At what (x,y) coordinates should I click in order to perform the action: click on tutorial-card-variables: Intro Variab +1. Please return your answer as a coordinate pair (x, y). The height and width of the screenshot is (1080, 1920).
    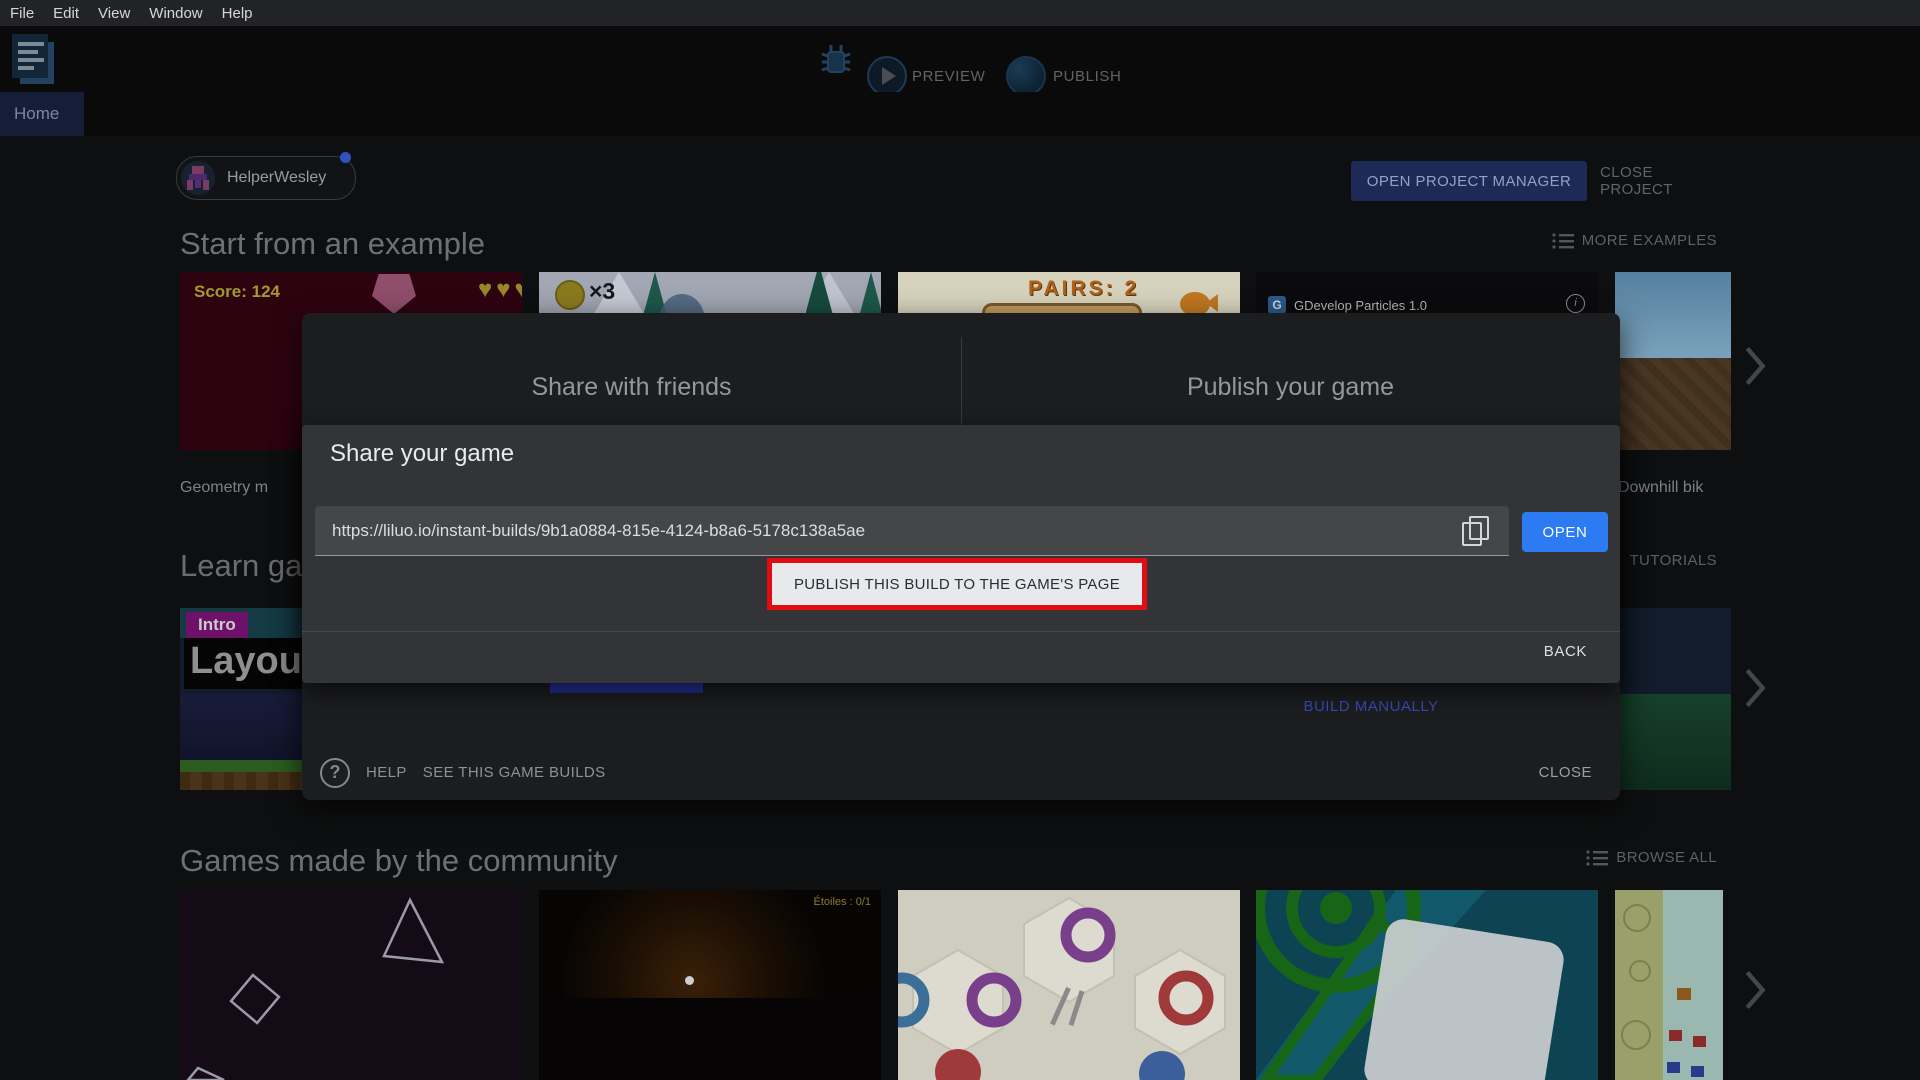
    Looking at the image, I should click on (1673, 699).